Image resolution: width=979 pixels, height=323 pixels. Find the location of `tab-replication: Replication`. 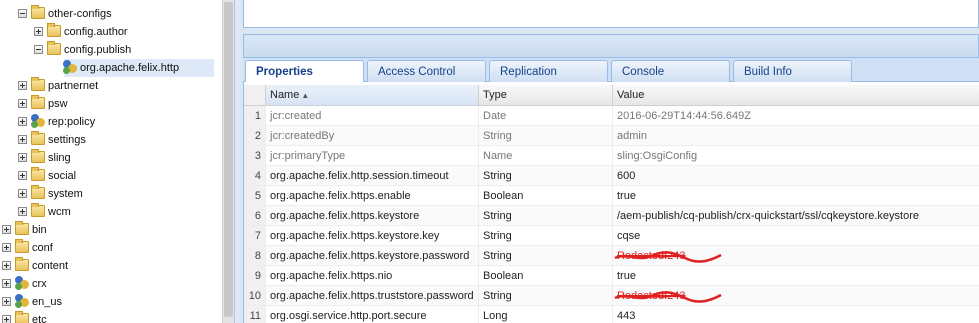

tab-replication: Replication is located at coordinates (548, 71).